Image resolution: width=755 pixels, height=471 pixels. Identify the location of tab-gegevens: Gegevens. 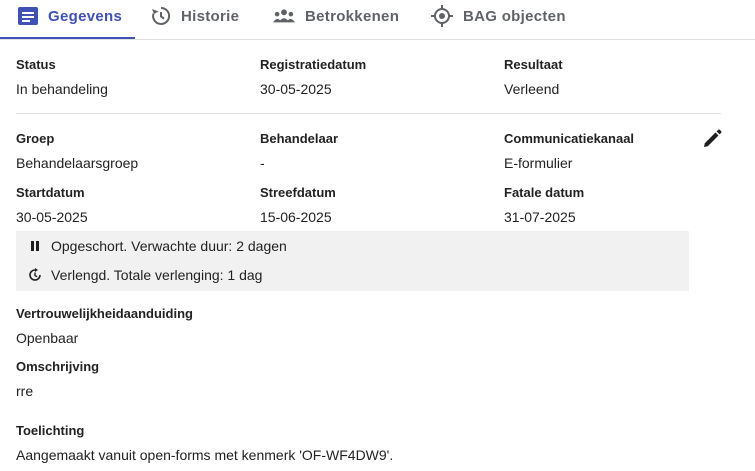
(67, 19).